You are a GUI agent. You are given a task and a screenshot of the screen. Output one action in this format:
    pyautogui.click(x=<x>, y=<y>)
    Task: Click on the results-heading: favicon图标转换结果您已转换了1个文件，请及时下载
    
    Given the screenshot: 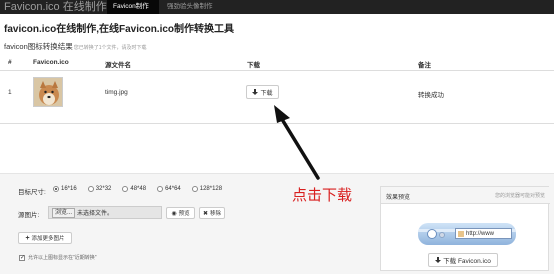 What is the action you would take?
    pyautogui.click(x=75, y=46)
    